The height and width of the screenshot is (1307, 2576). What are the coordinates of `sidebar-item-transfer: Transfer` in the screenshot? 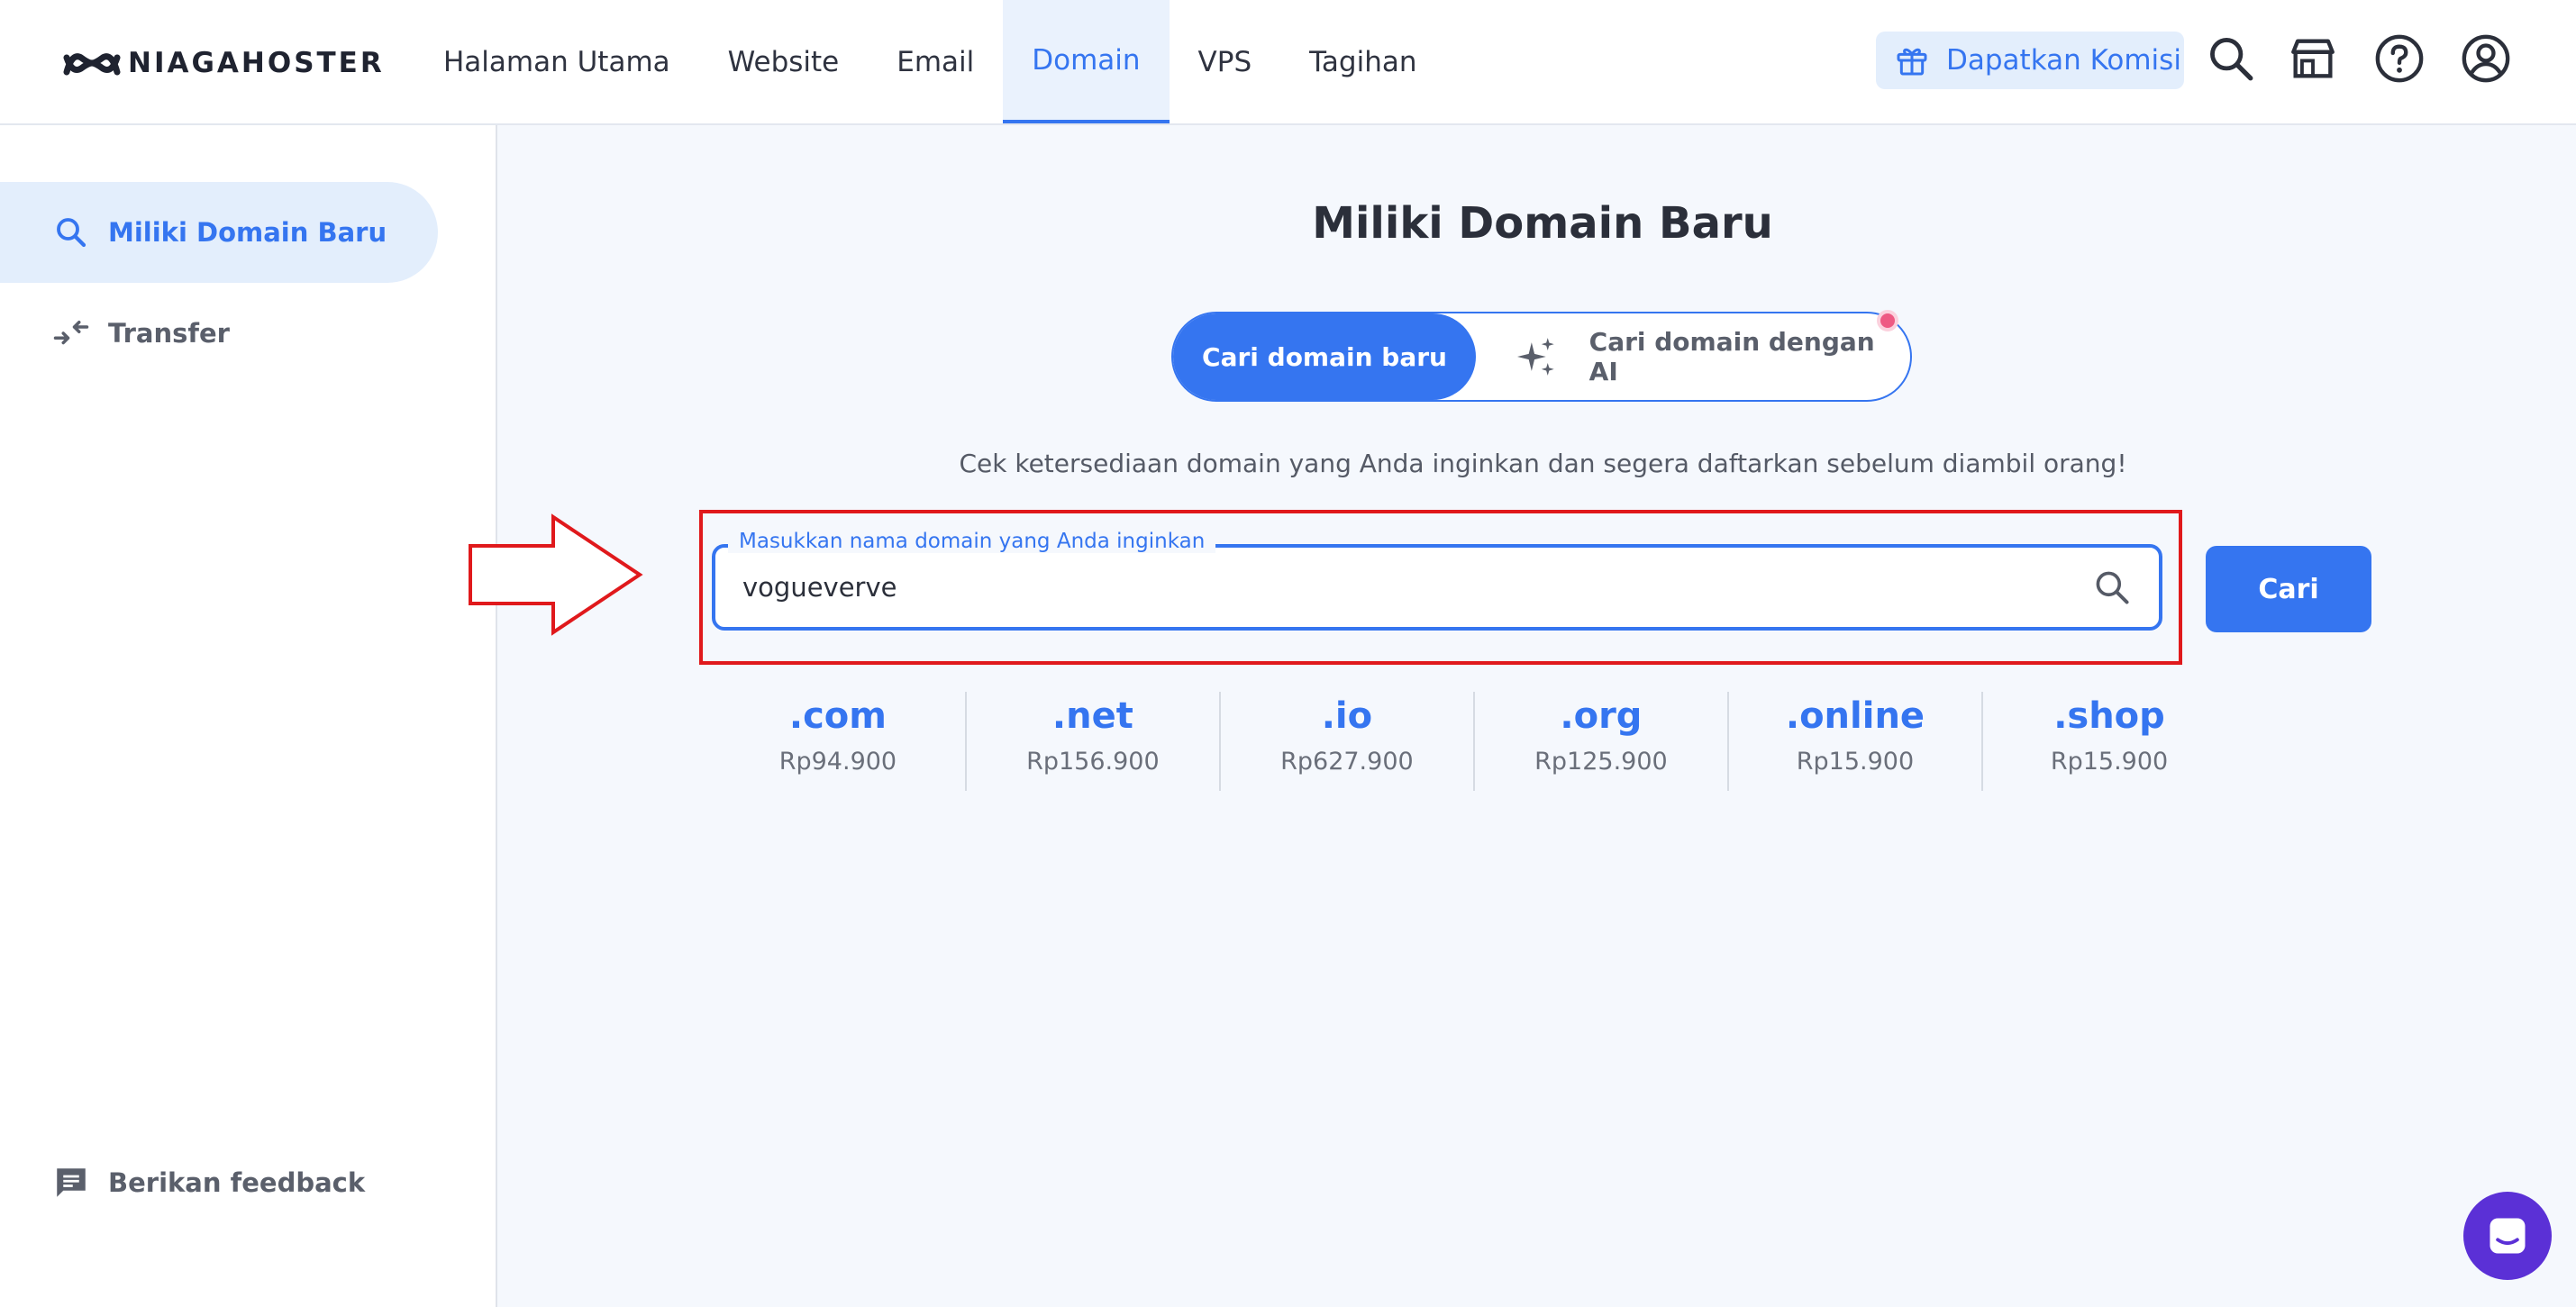 It's located at (219, 334).